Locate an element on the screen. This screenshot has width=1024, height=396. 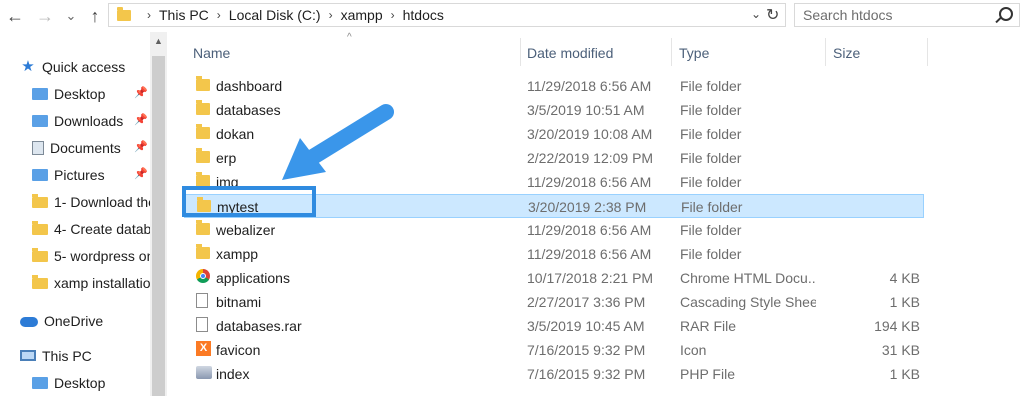
sidebar-item-create-database: 4- Create databa is located at coordinates (91, 228).